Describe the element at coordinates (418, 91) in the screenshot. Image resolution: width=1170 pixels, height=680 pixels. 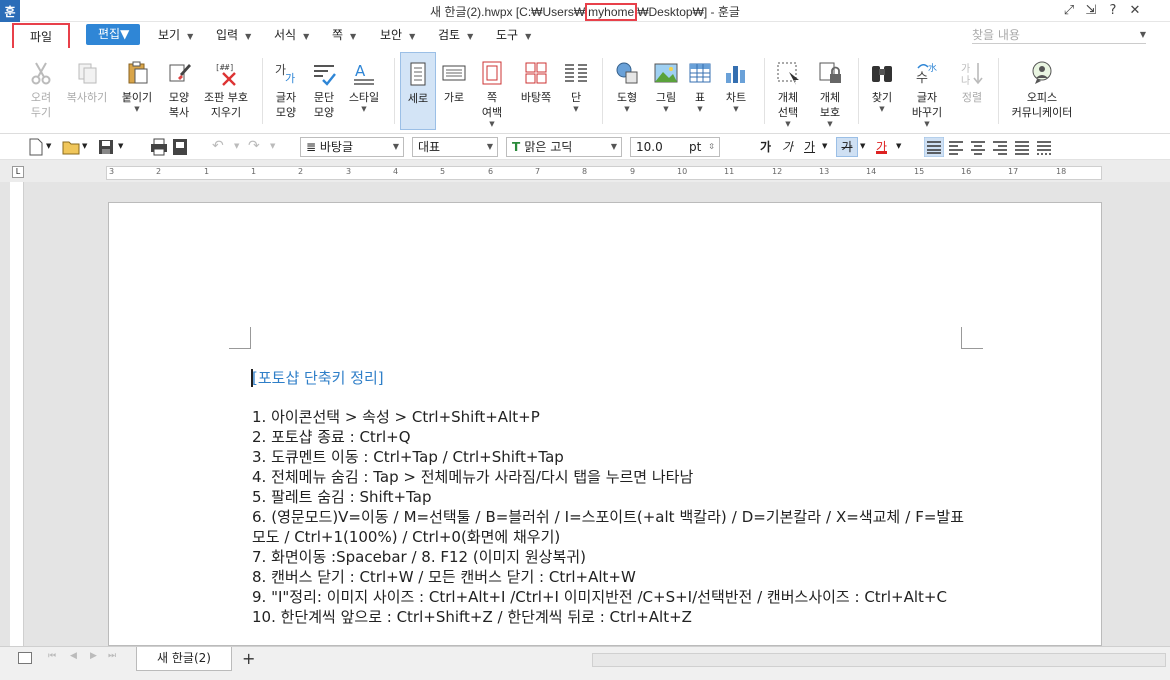
I see `portrait-button: 세로` at that location.